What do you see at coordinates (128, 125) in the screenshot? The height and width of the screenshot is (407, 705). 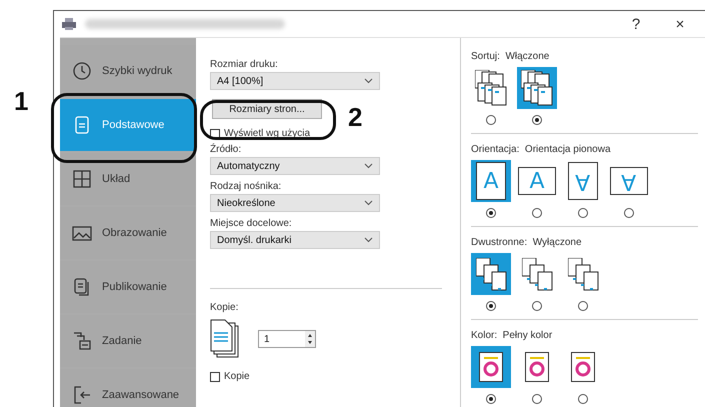 I see `sidebar-item: Podstawowe` at bounding box center [128, 125].